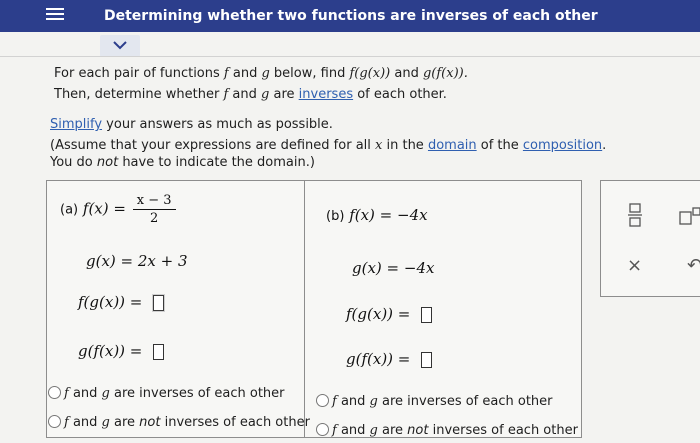  Describe the element at coordinates (427, 315) in the screenshot. I see `part-b-fg-input` at that location.